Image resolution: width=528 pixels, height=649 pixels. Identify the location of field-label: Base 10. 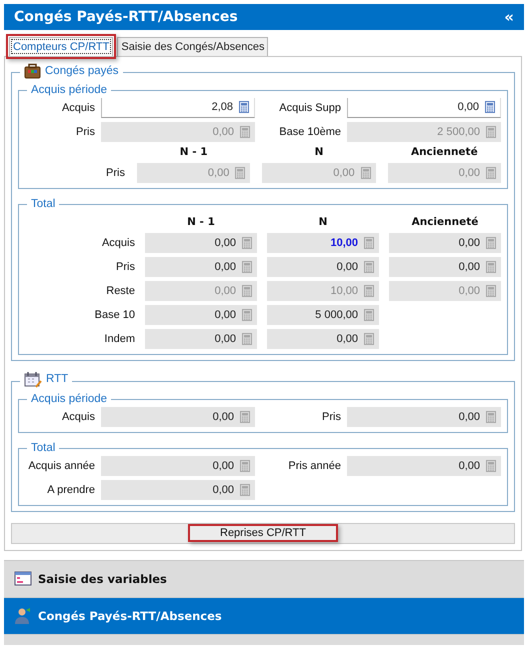
(114, 315).